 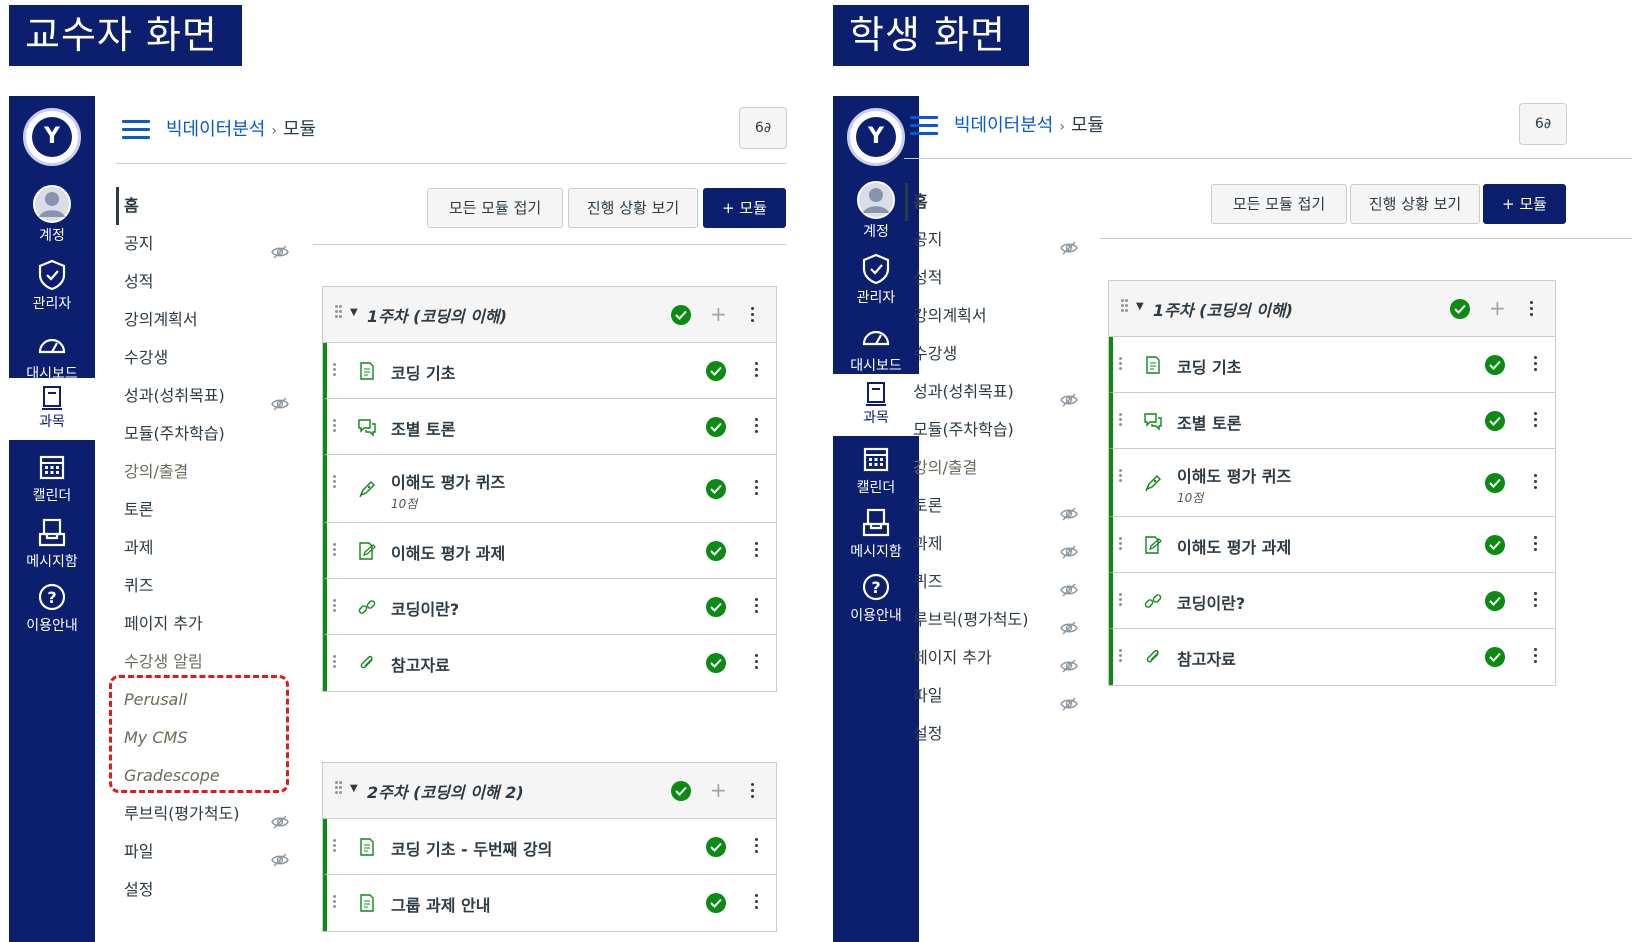 What do you see at coordinates (52, 543) in the screenshot?
I see `global-nav-inbox: 메시지함` at bounding box center [52, 543].